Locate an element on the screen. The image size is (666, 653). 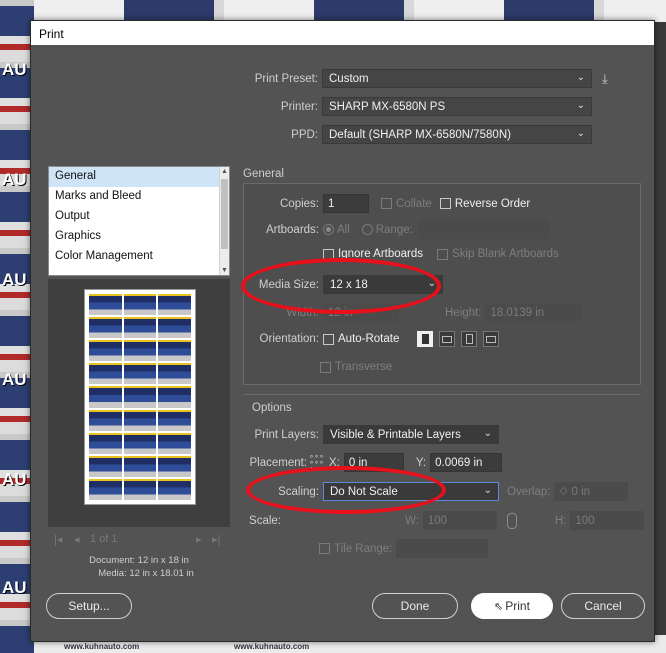
print-preset-select: Custom ⌄ is located at coordinates (457, 78).